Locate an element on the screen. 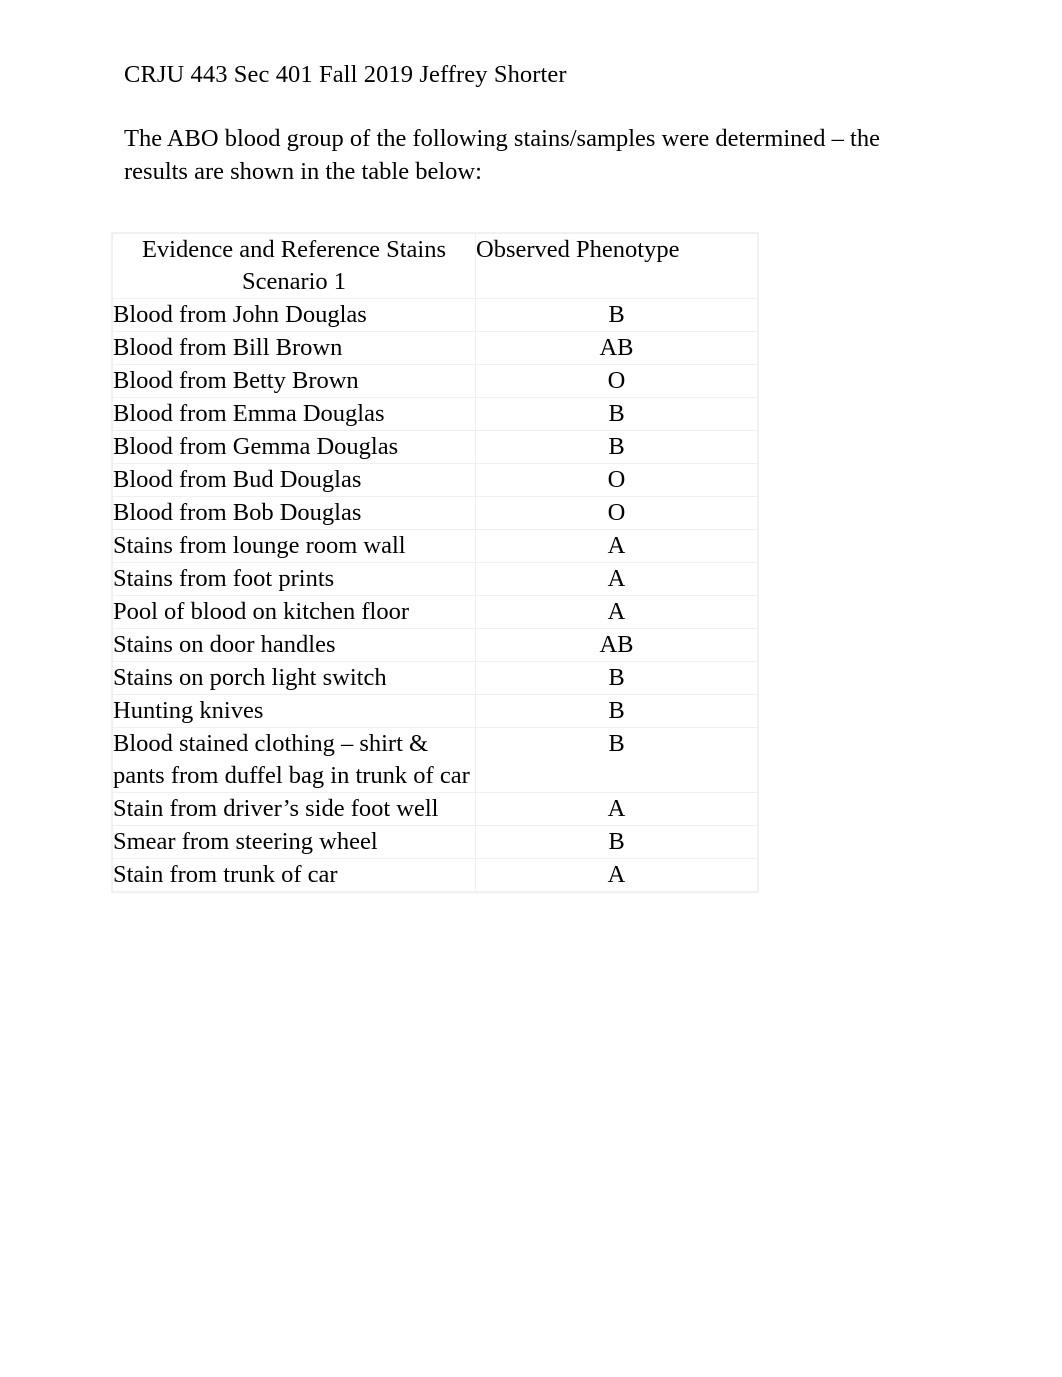  cell-evidence: Blood from Bud Douglas is located at coordinates (294, 480).